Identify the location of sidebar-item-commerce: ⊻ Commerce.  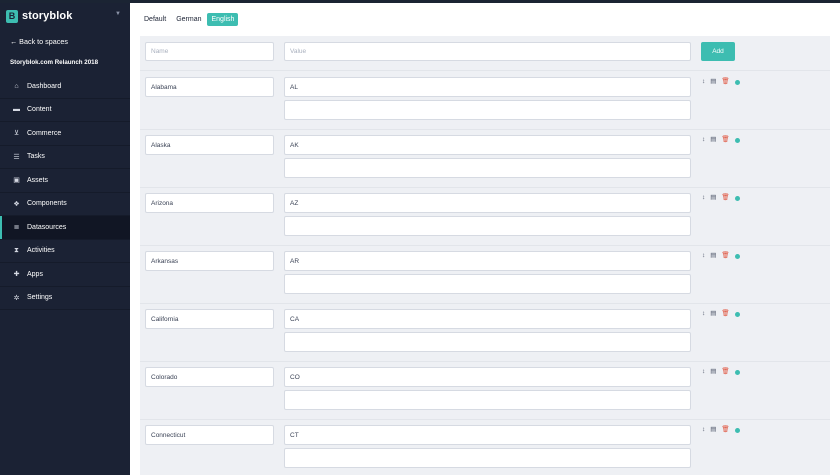
(65, 134).